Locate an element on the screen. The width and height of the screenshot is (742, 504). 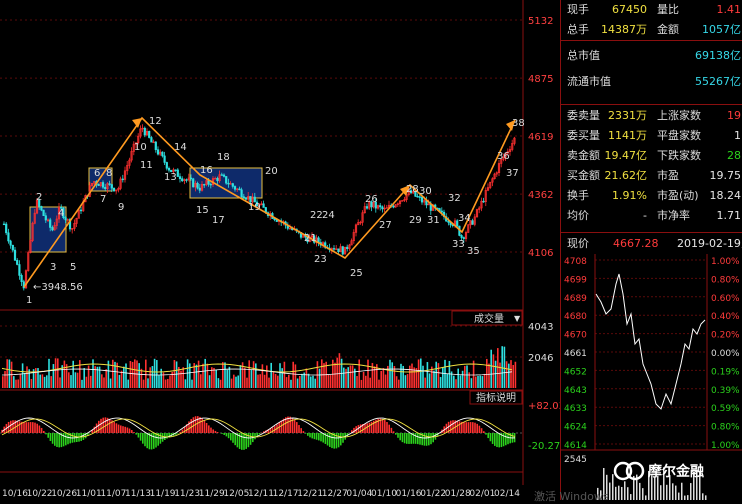
quote-value: 55267亿 is located at coordinates (718, 81).